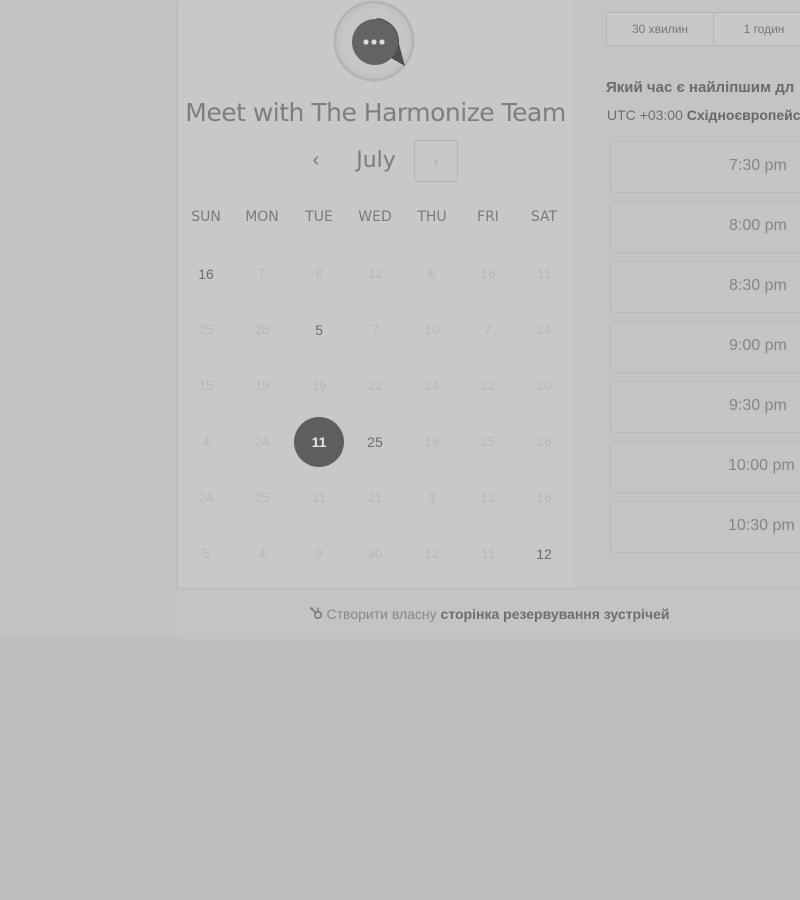 This screenshot has width=800, height=900. Describe the element at coordinates (705, 527) in the screenshot. I see `time-slot: 10:30 pm` at that location.